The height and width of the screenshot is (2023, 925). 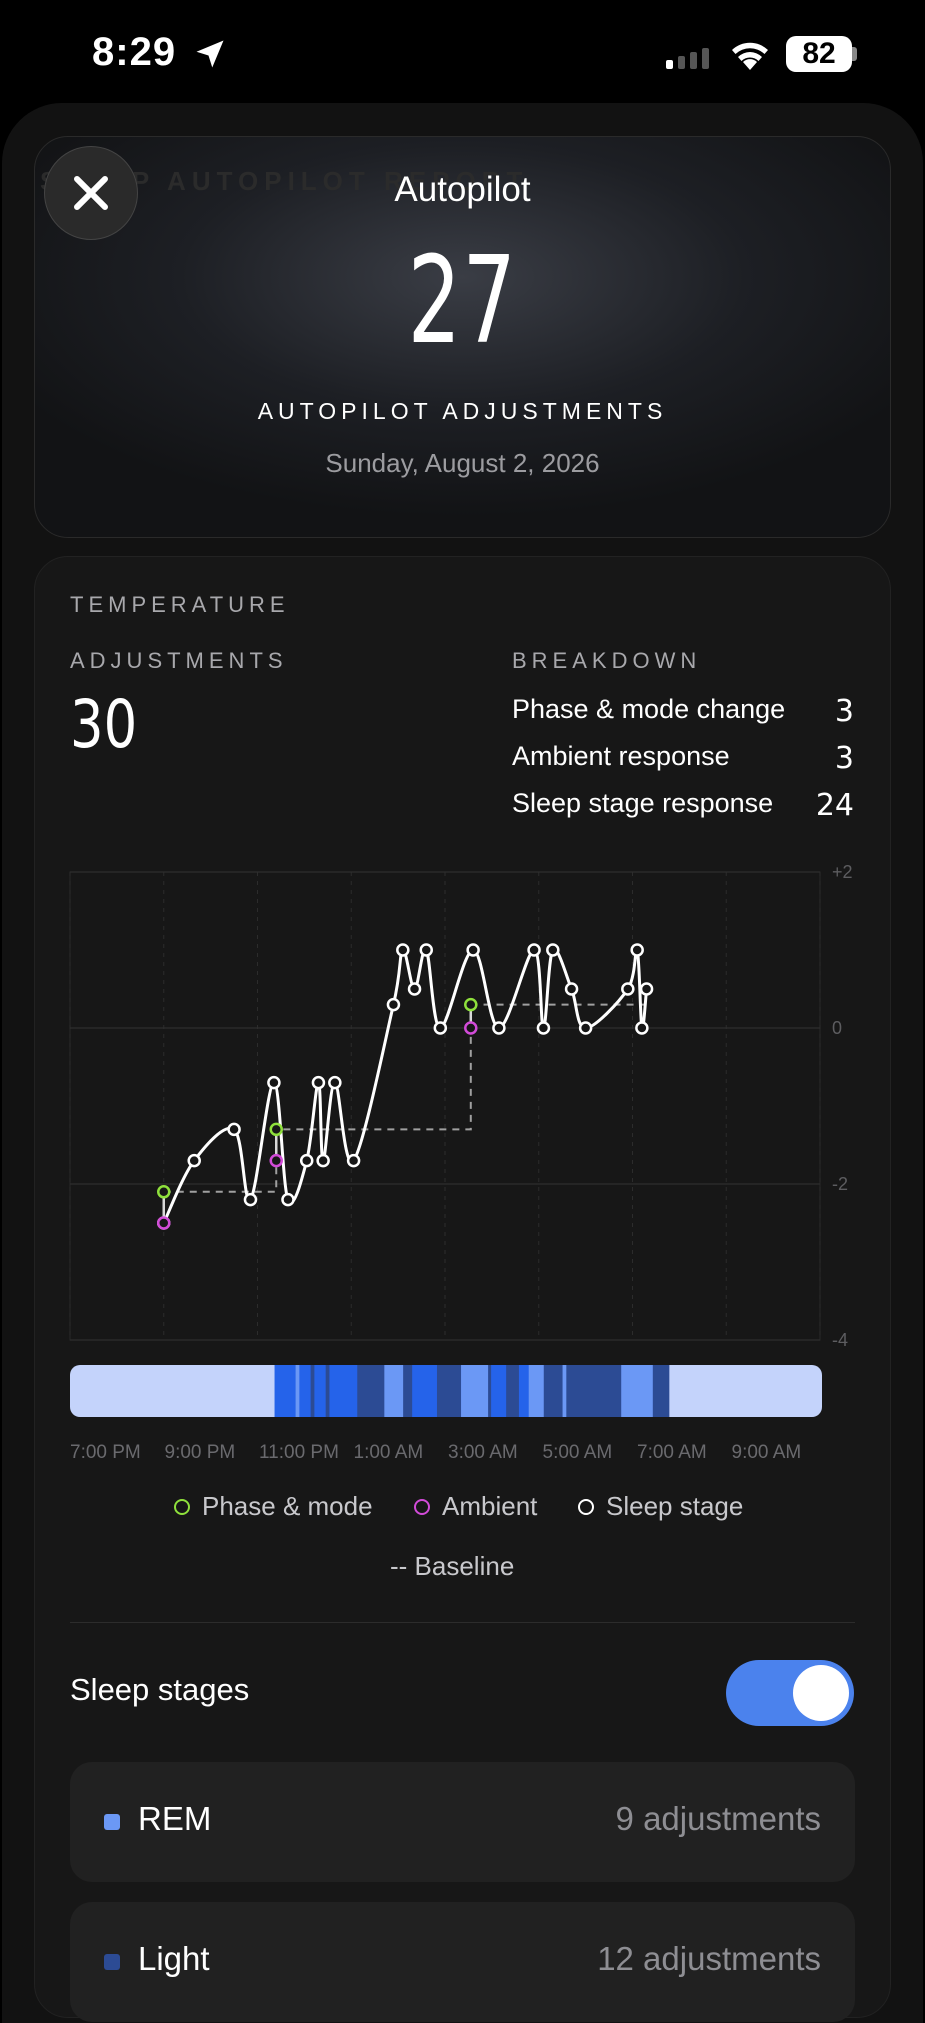 I want to click on legend-sleep-stage: Sleep stage, so click(x=660, y=1506).